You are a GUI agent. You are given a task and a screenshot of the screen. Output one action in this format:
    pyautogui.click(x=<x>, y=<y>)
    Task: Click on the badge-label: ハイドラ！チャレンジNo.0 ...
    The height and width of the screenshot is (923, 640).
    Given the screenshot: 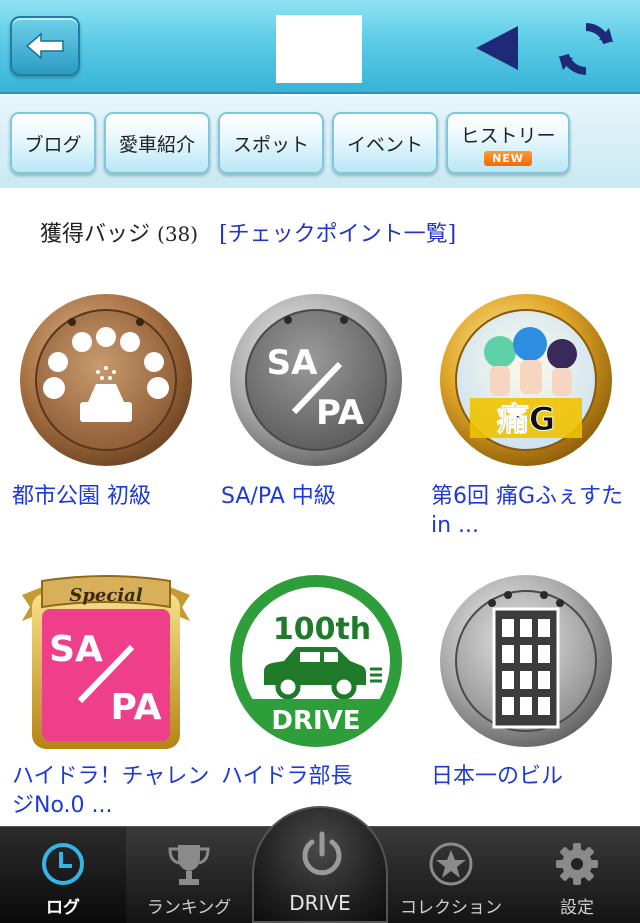 What is the action you would take?
    pyautogui.click(x=111, y=791)
    